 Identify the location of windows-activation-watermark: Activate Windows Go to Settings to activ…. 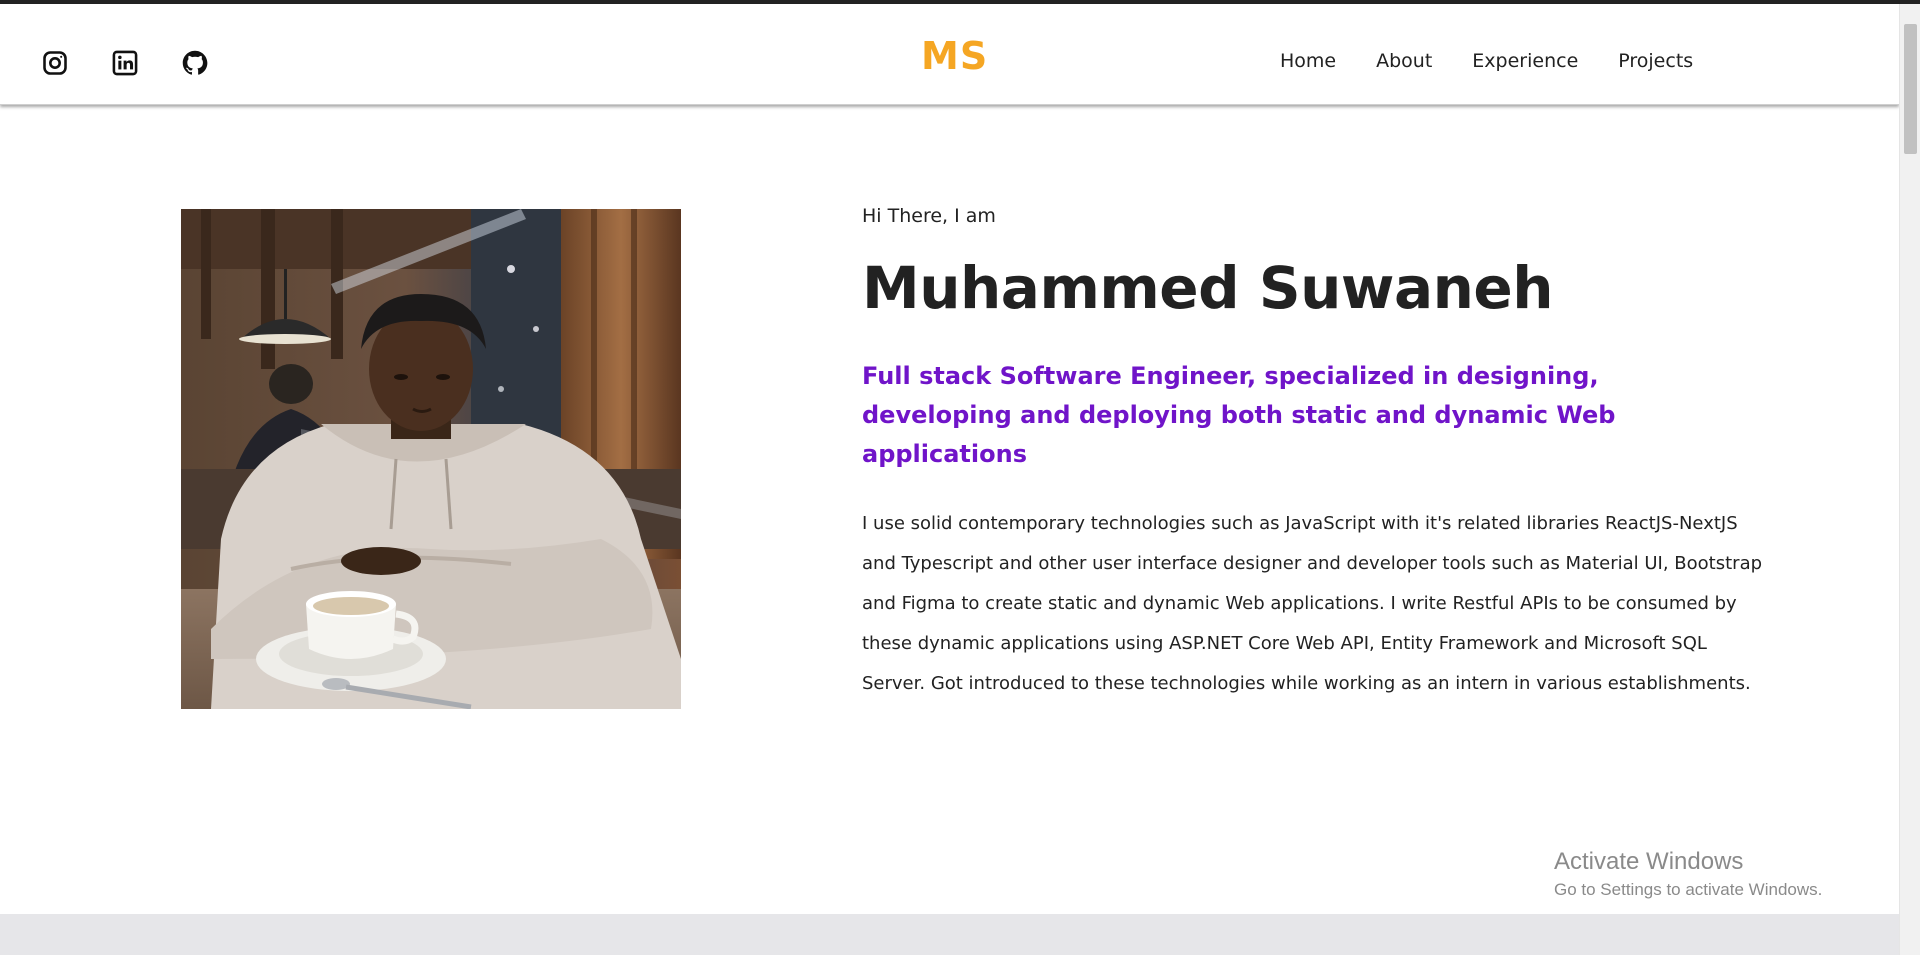
(1688, 874).